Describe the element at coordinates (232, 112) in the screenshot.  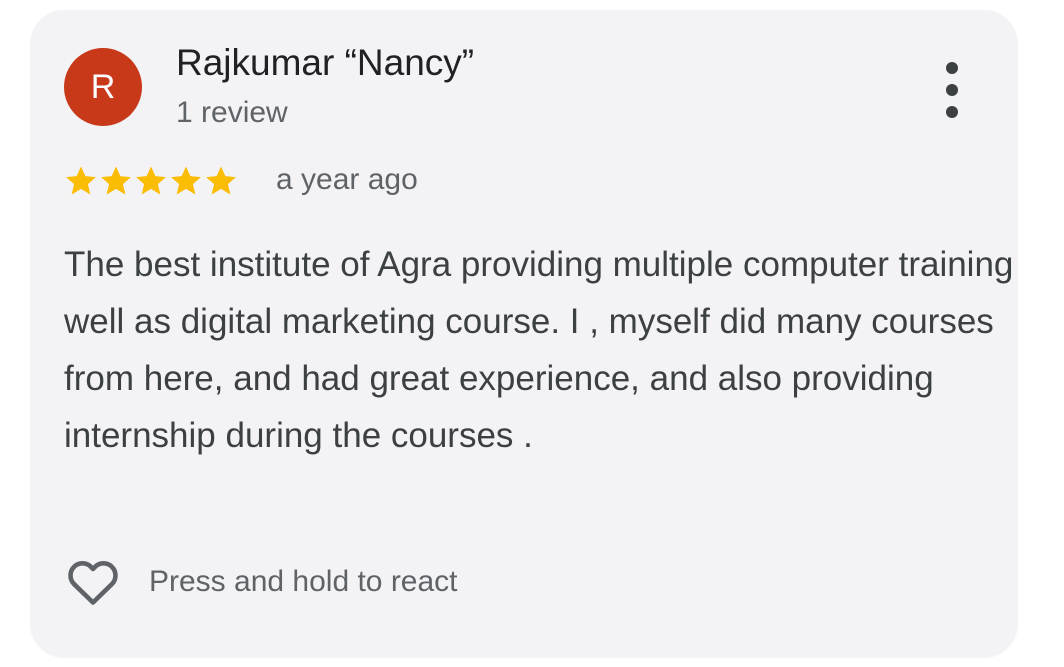
I see `reviewer-review-count: 1 review` at that location.